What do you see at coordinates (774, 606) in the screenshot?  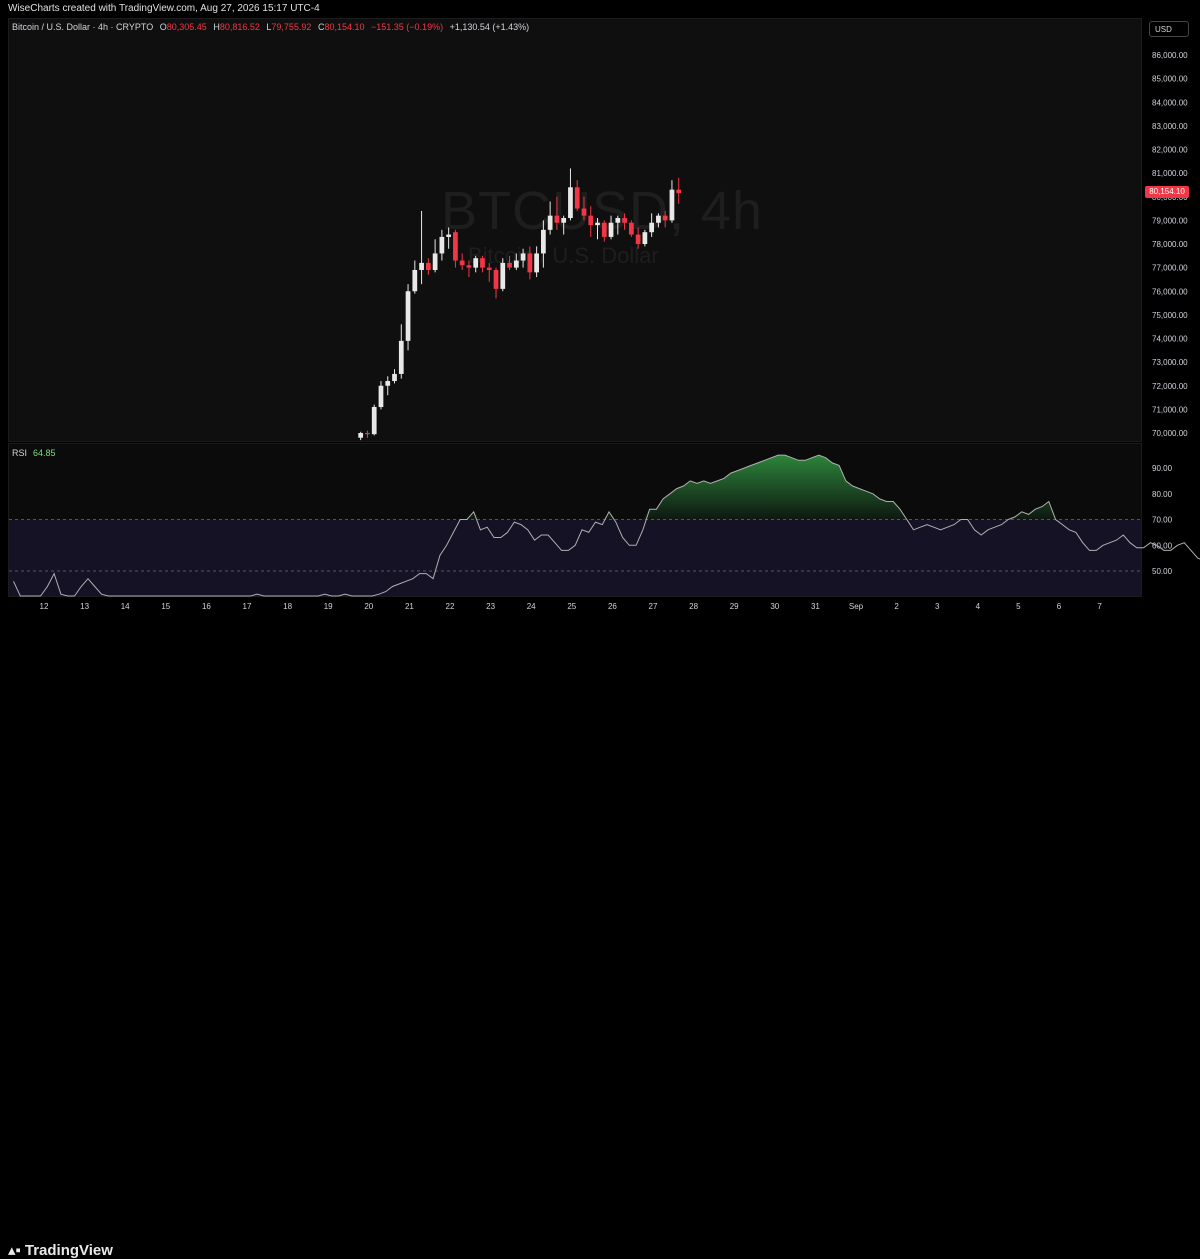 I see `time-tick-label: 30` at bounding box center [774, 606].